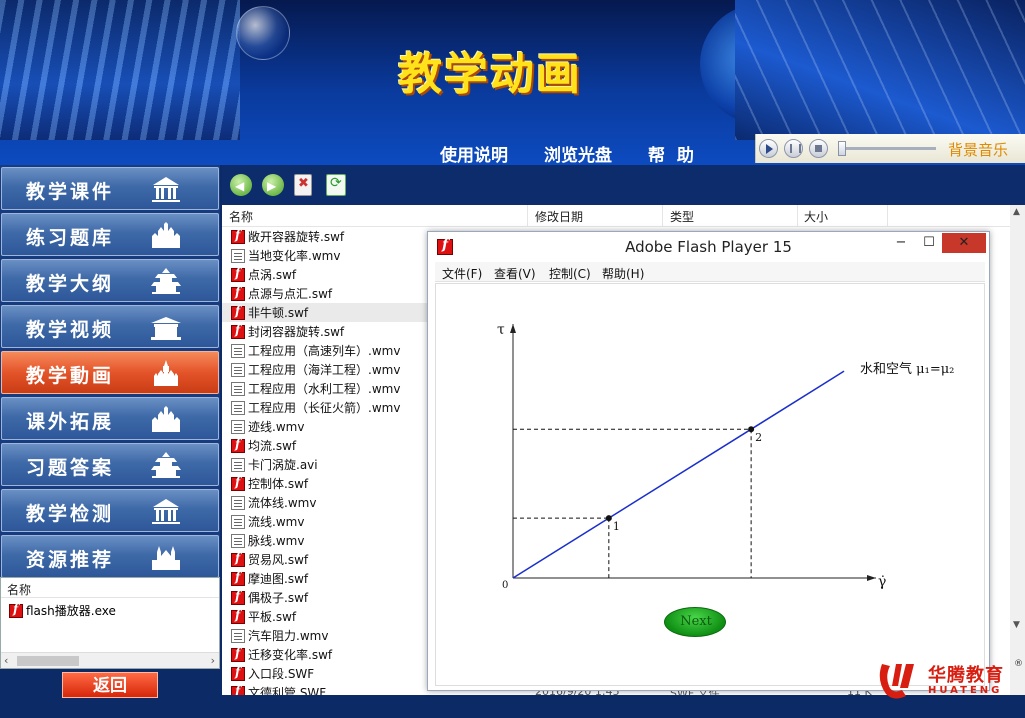 The height and width of the screenshot is (718, 1025). Describe the element at coordinates (327, 502) in the screenshot. I see `file-row: 流体线.wmv` at that location.